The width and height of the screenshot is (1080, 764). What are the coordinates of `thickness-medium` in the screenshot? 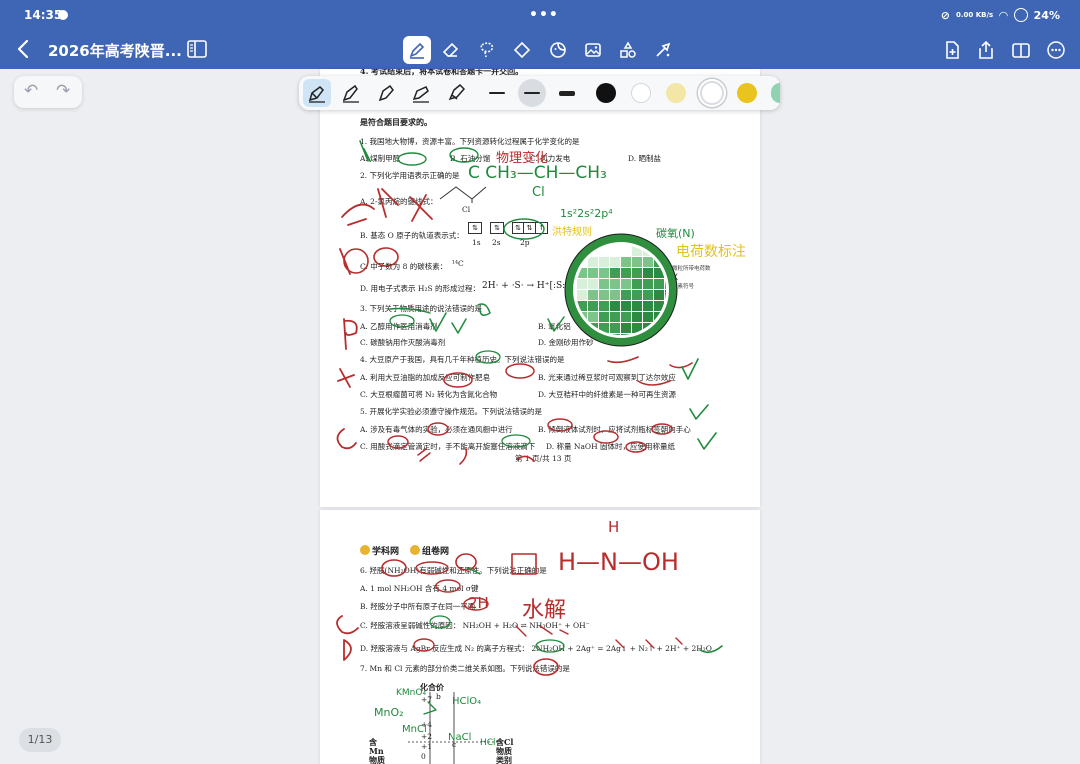 It's located at (532, 93).